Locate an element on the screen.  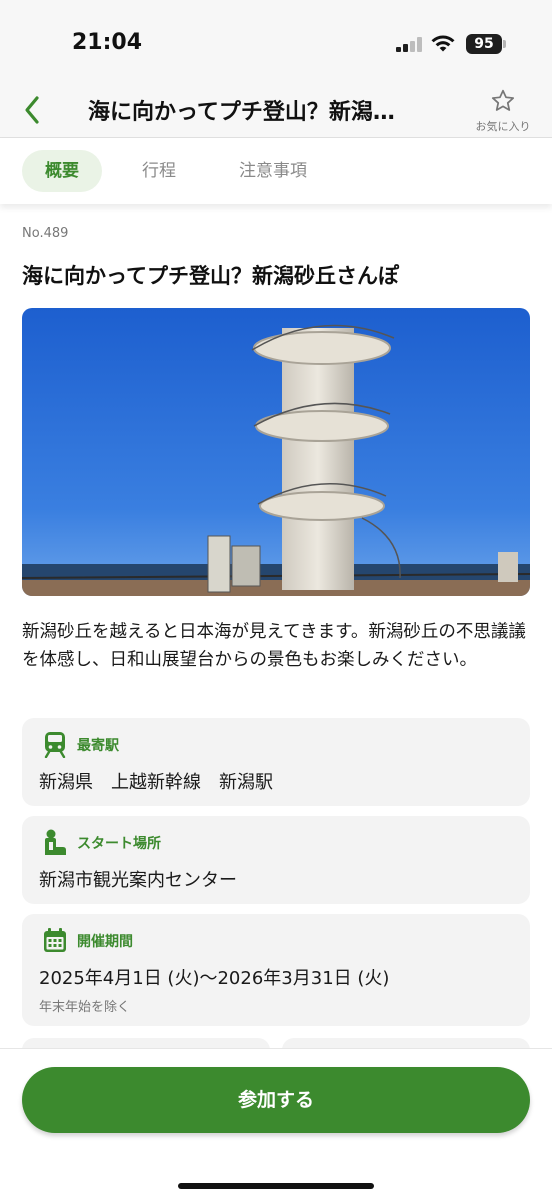
bottom-action-bar: 参加する is located at coordinates (276, 1124).